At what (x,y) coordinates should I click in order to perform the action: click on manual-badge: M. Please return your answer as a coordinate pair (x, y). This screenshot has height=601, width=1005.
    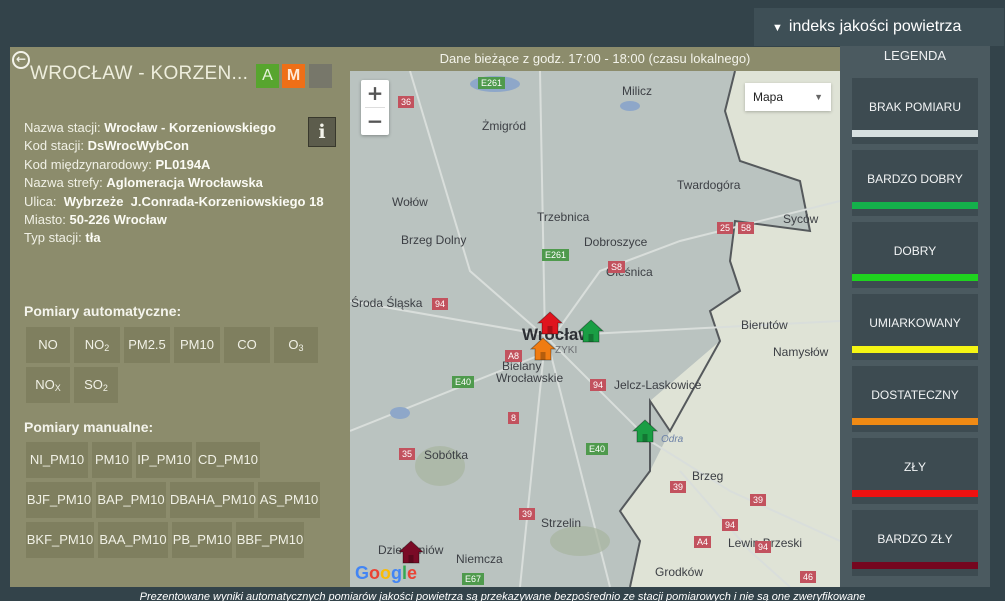
    Looking at the image, I should click on (293, 76).